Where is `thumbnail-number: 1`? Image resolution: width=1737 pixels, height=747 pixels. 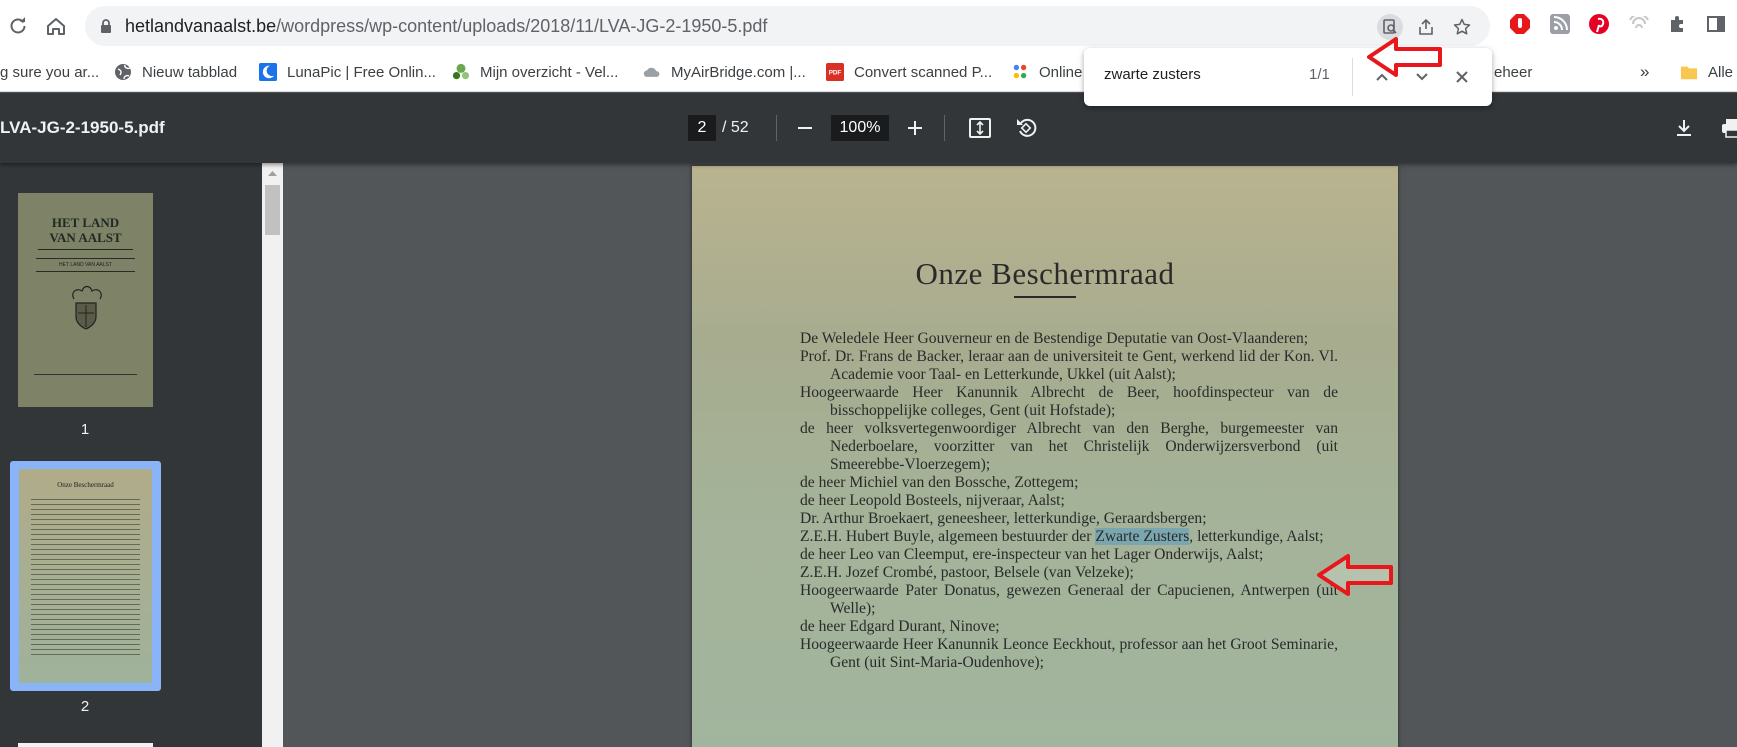
thumbnail-number: 1 is located at coordinates (85, 429).